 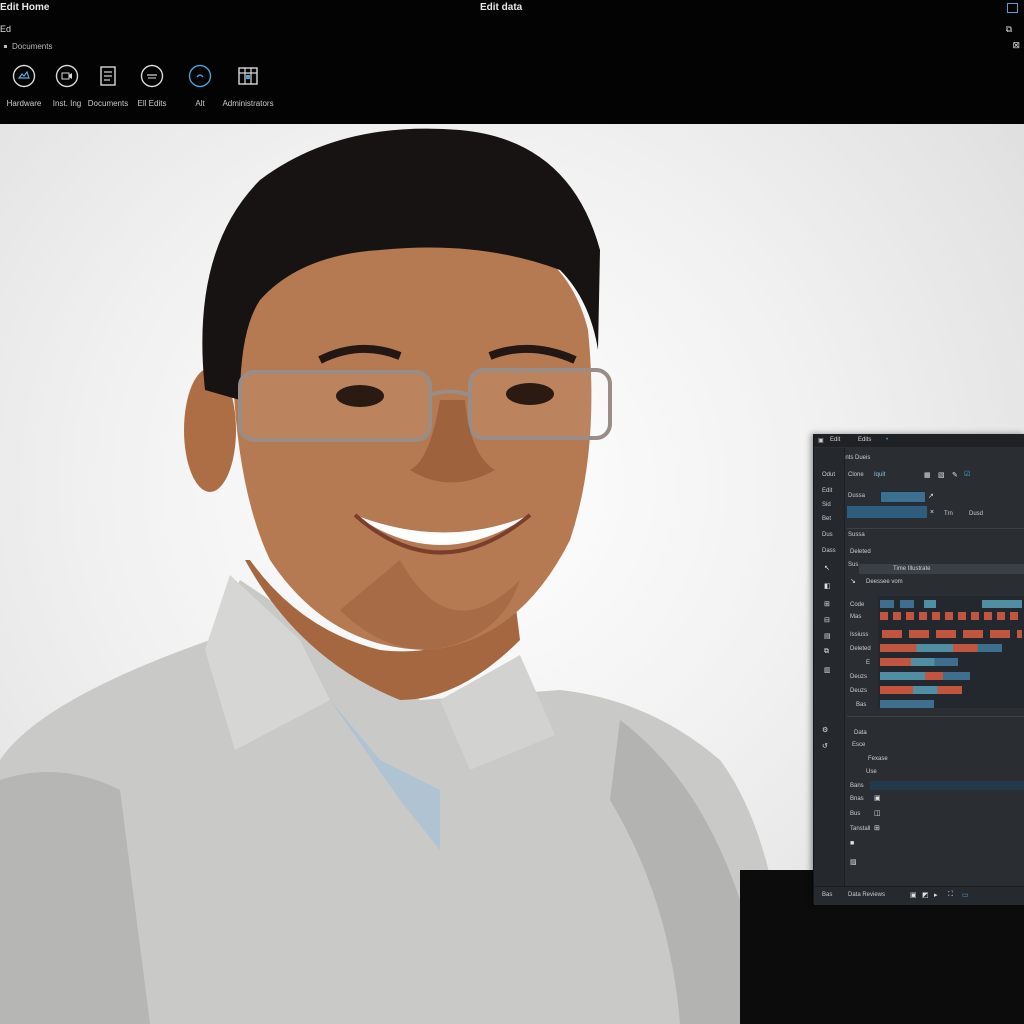 I want to click on close-icon: ×, so click(x=932, y=512).